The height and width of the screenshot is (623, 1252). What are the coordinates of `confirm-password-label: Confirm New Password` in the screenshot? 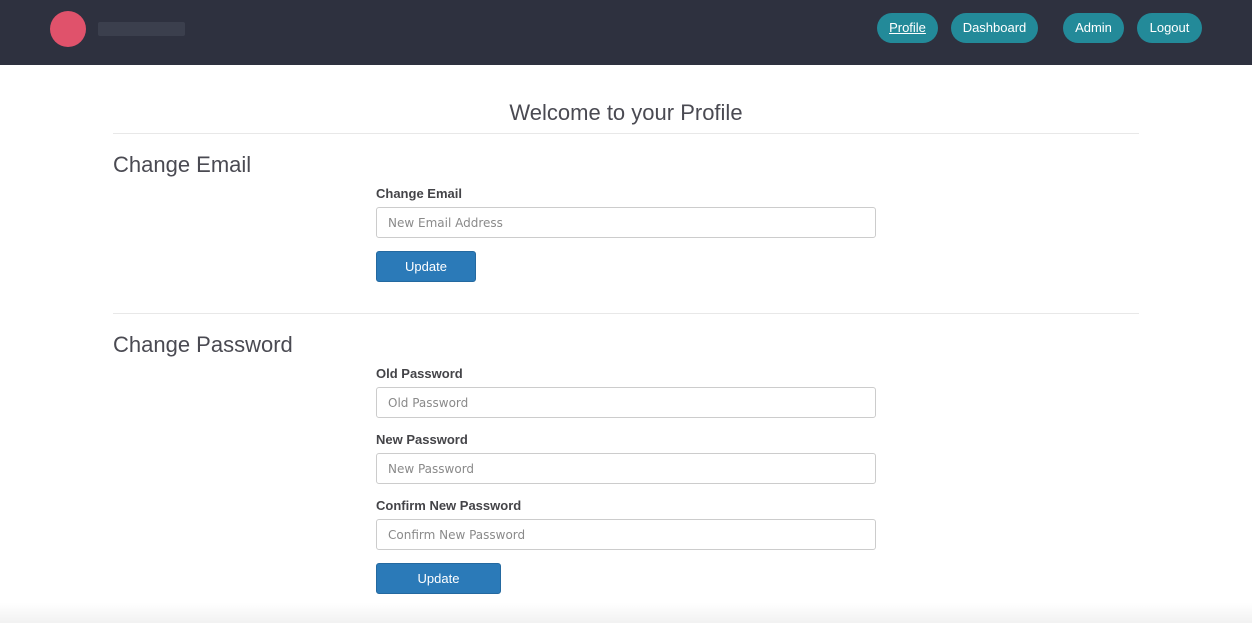 It's located at (449, 505).